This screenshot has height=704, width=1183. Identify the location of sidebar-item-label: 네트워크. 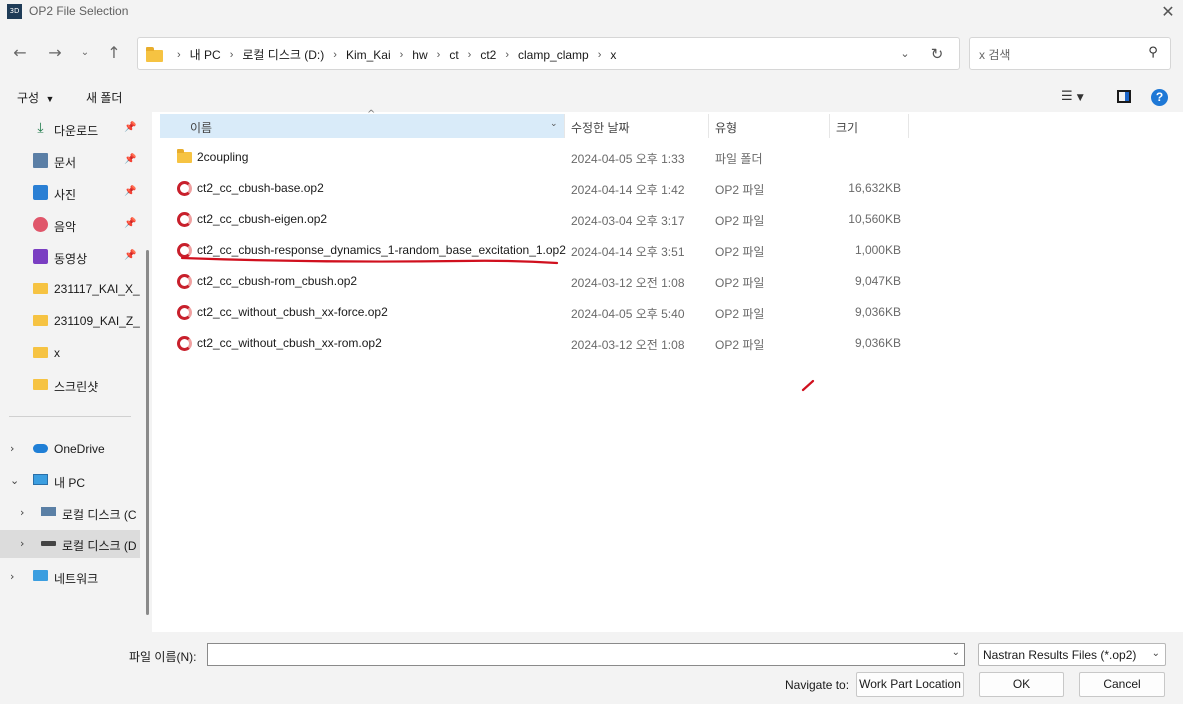
(76, 579).